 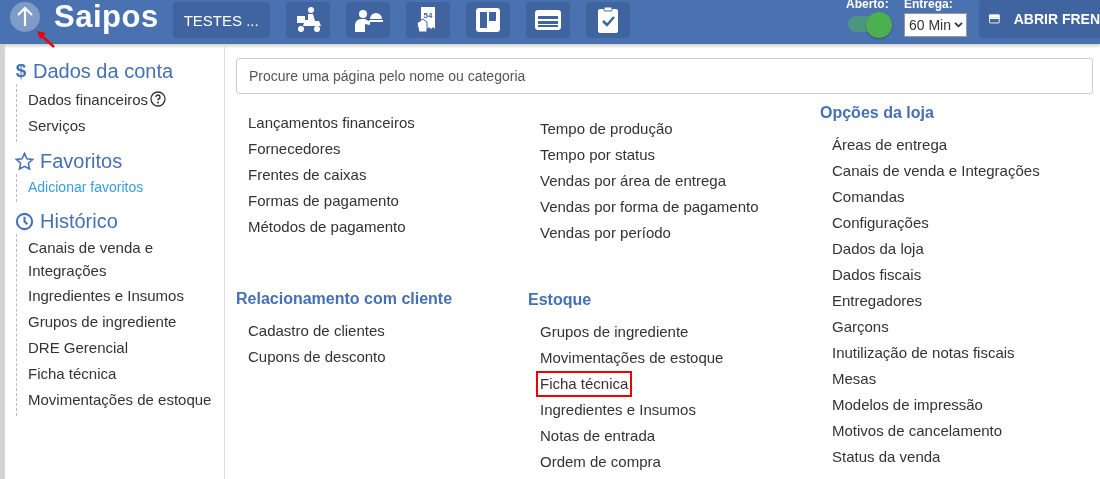 I want to click on page-link: Áreas de entrega, so click(x=890, y=145).